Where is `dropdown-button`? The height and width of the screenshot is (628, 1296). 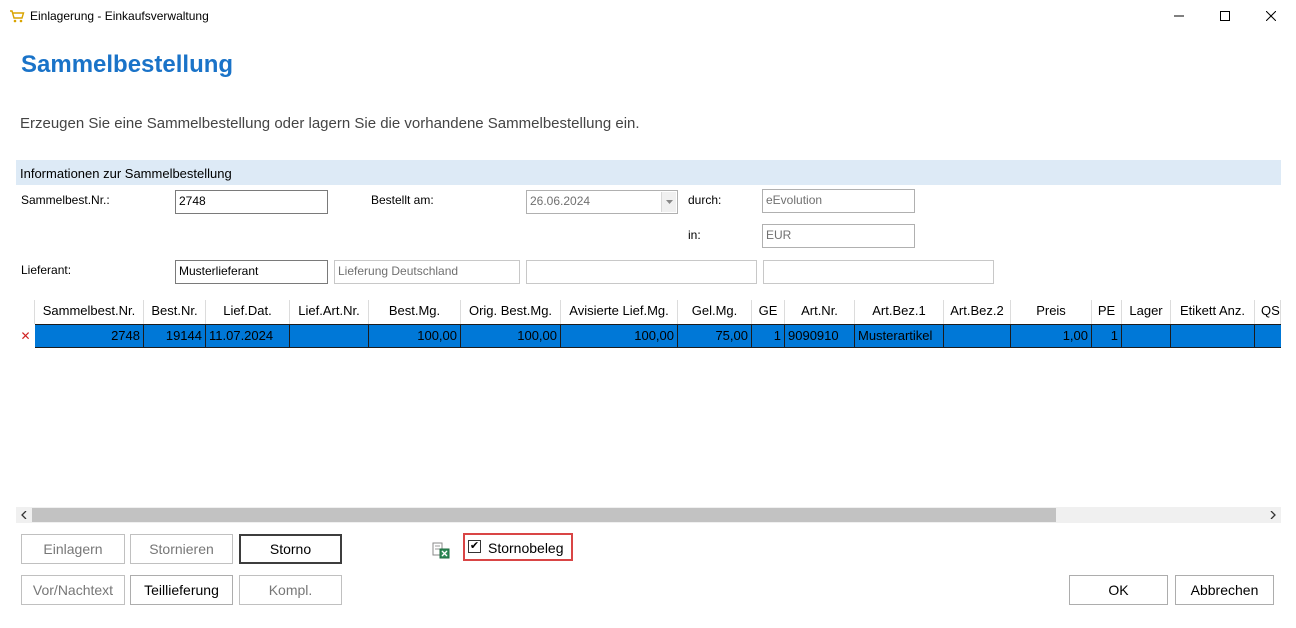 dropdown-button is located at coordinates (668, 202).